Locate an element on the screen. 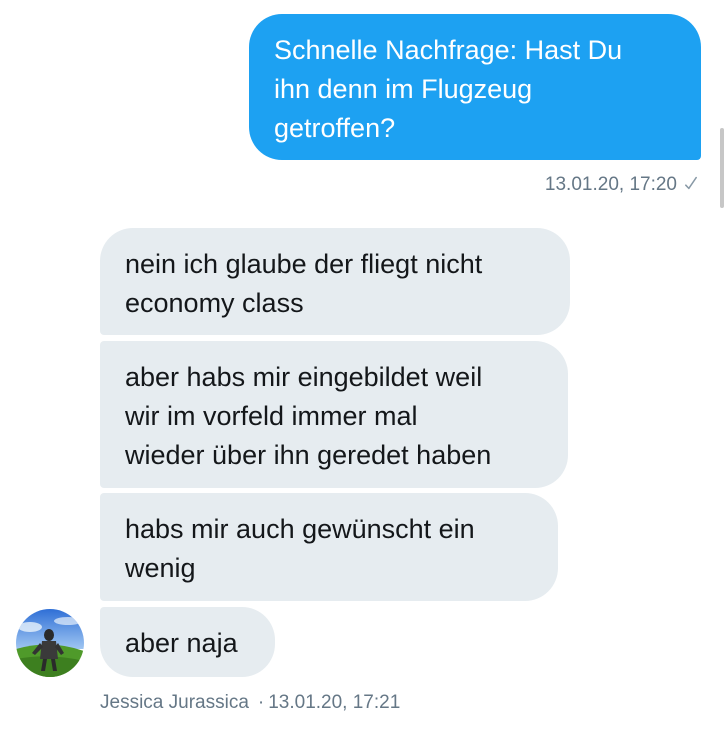 This screenshot has height=729, width=724. received-message-timestamp: 13.01.20, 17:21 is located at coordinates (334, 702).